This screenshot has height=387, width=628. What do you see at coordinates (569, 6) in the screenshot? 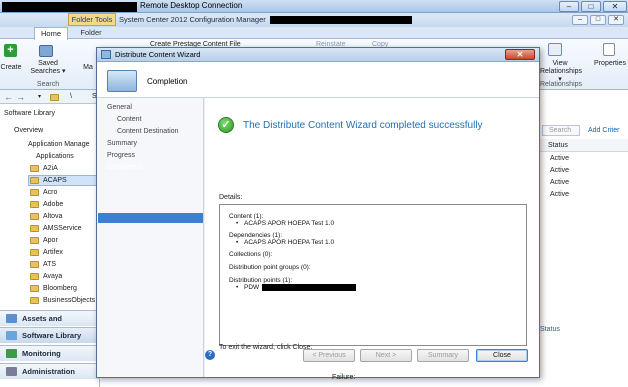
I see `minimize-button: –` at bounding box center [569, 6].